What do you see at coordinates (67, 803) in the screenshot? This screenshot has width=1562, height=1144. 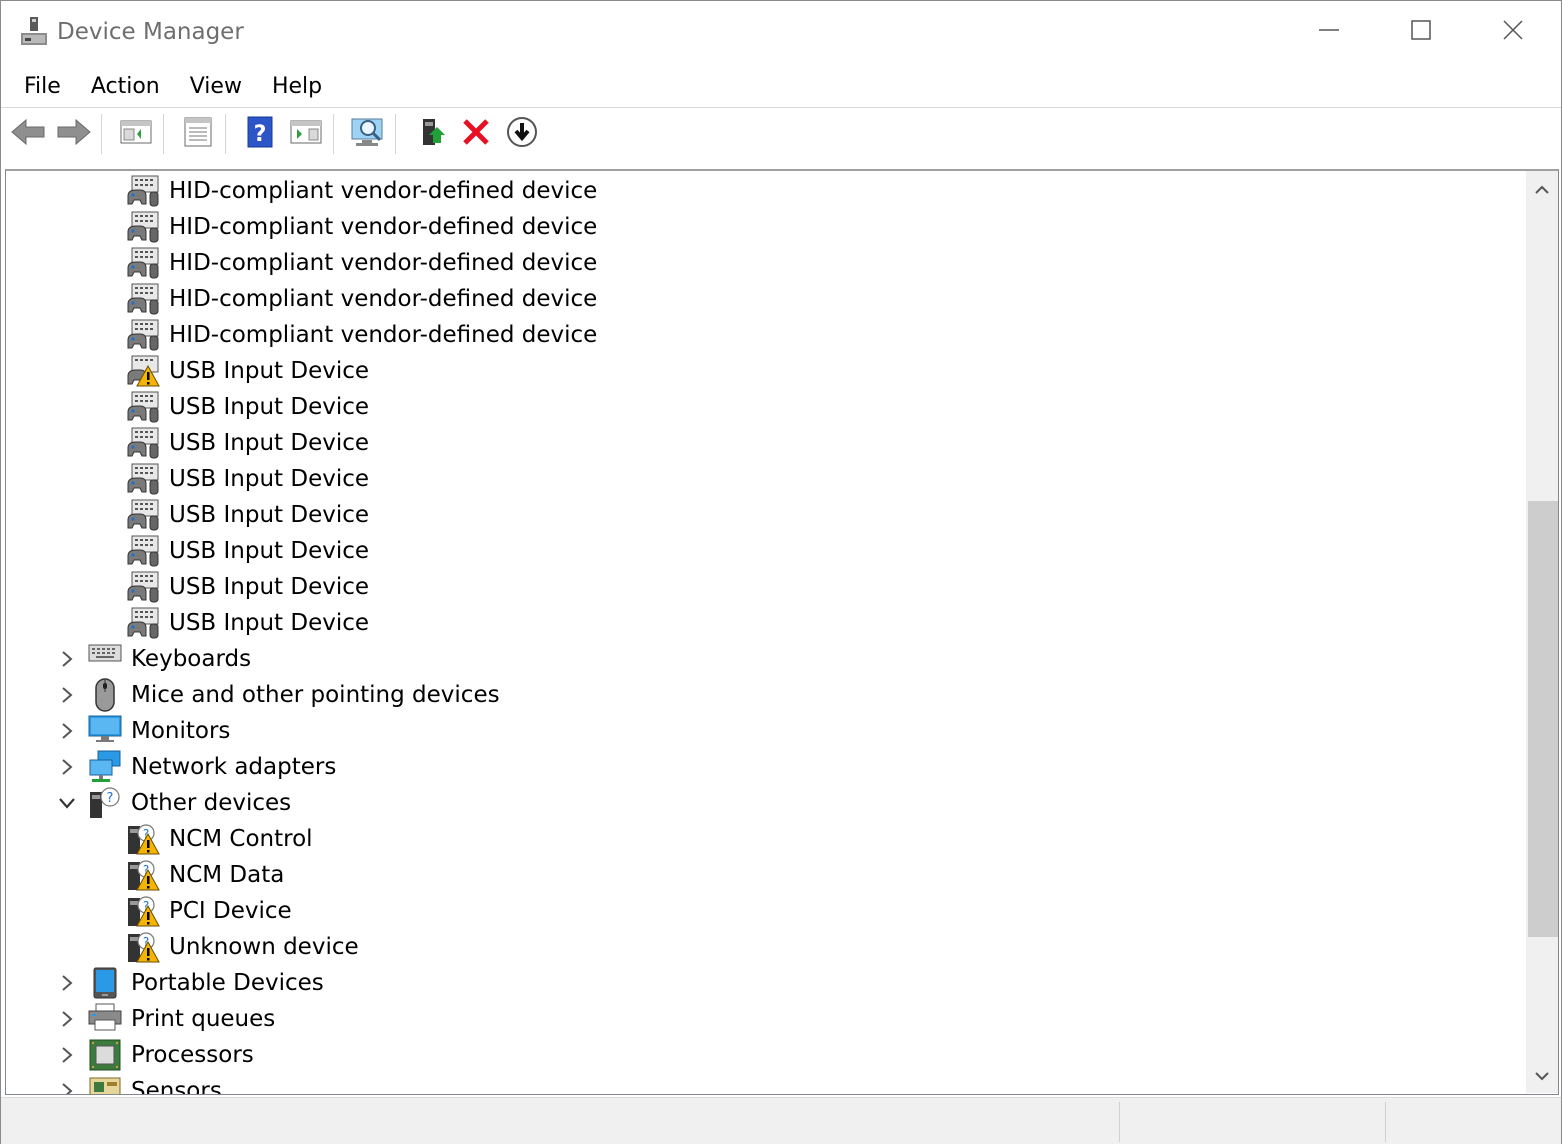 I see `chevron-down-icon` at bounding box center [67, 803].